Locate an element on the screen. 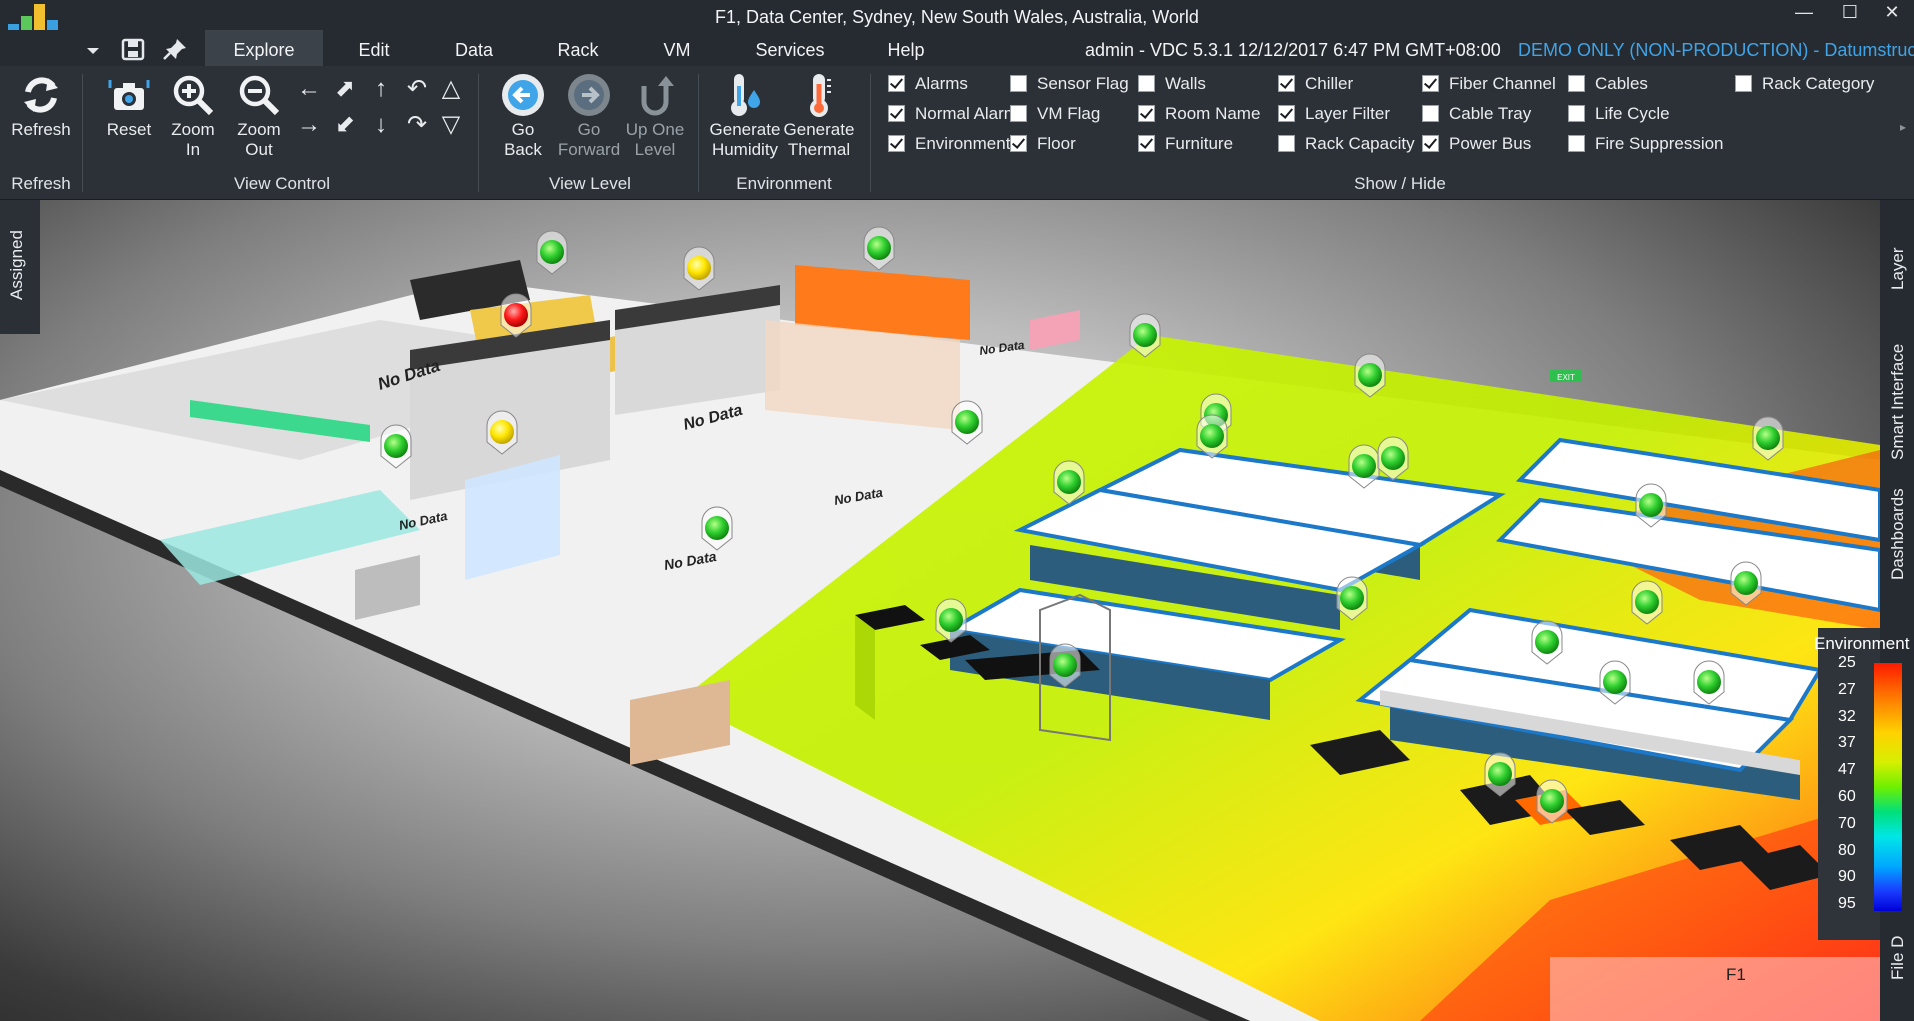 This screenshot has height=1021, width=1914. go-back-icon is located at coordinates (523, 95).